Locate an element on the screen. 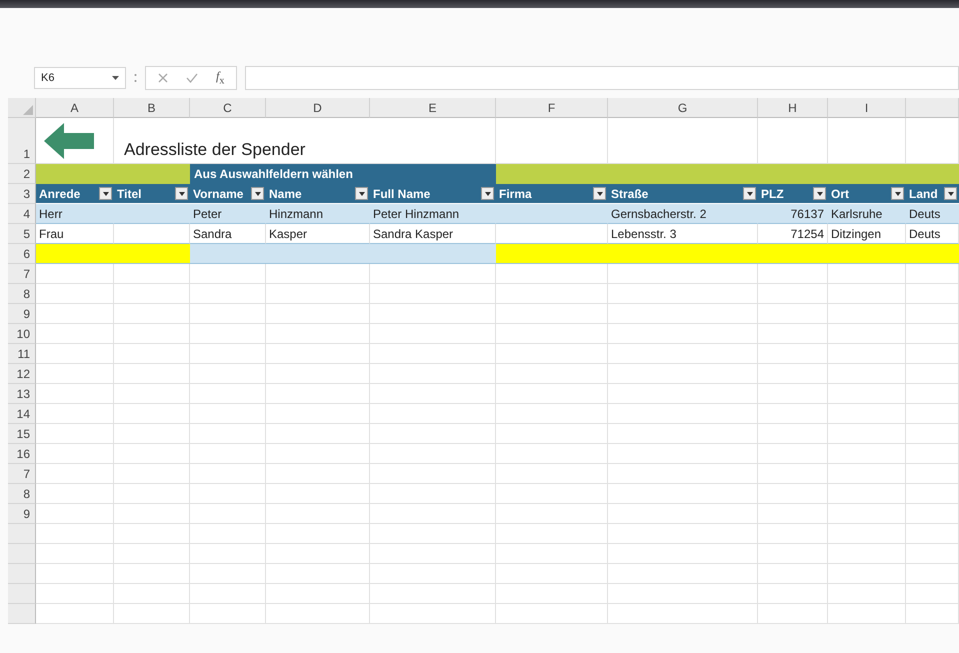 The height and width of the screenshot is (653, 959). row-header: 10 is located at coordinates (22, 334).